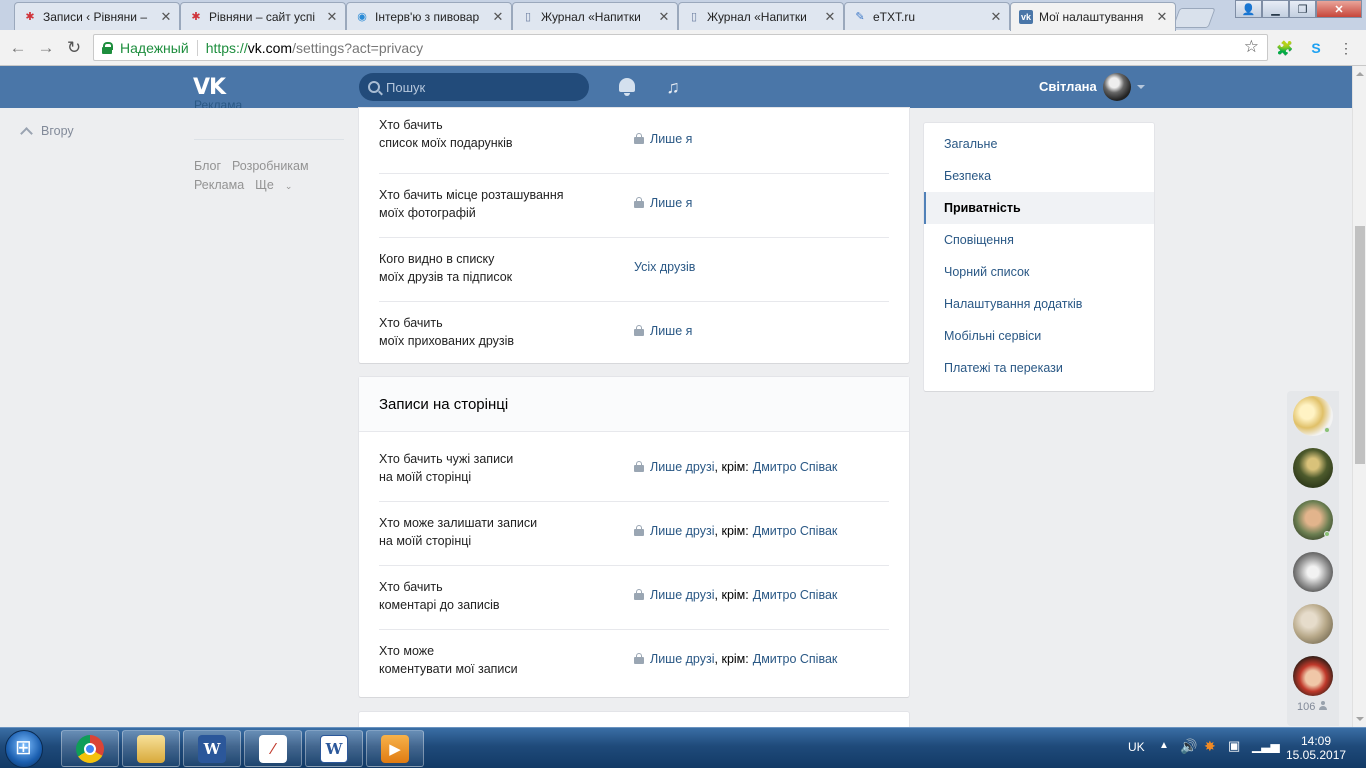 This screenshot has height=768, width=1366. I want to click on nav-item-security: Безпека, so click(1039, 176).